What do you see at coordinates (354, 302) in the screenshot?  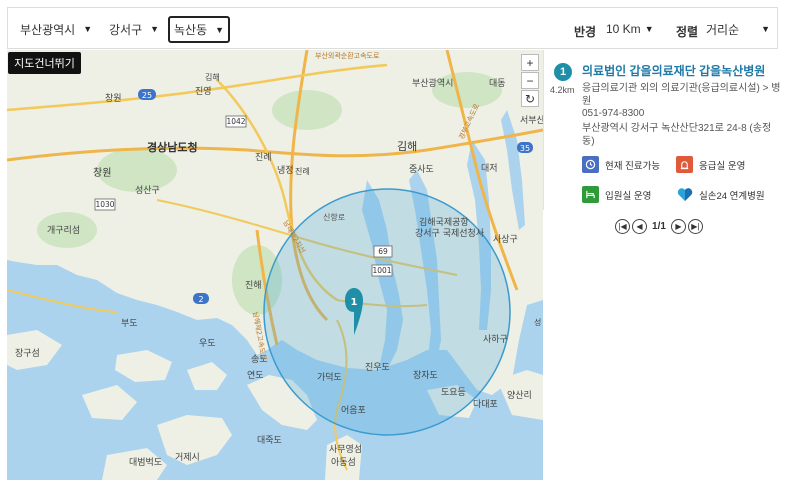 I see `marker-label: 1` at bounding box center [354, 302].